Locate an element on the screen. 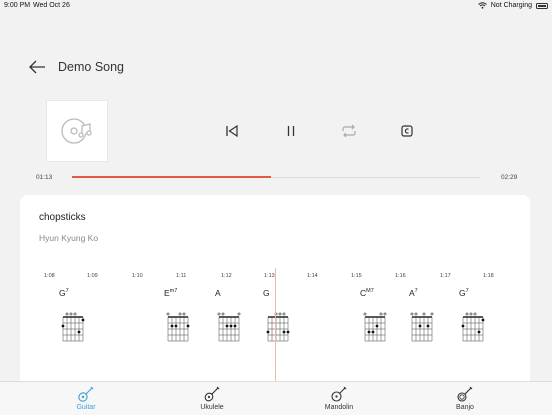 The height and width of the screenshot is (415, 552). guitar-icon is located at coordinates (86, 394).